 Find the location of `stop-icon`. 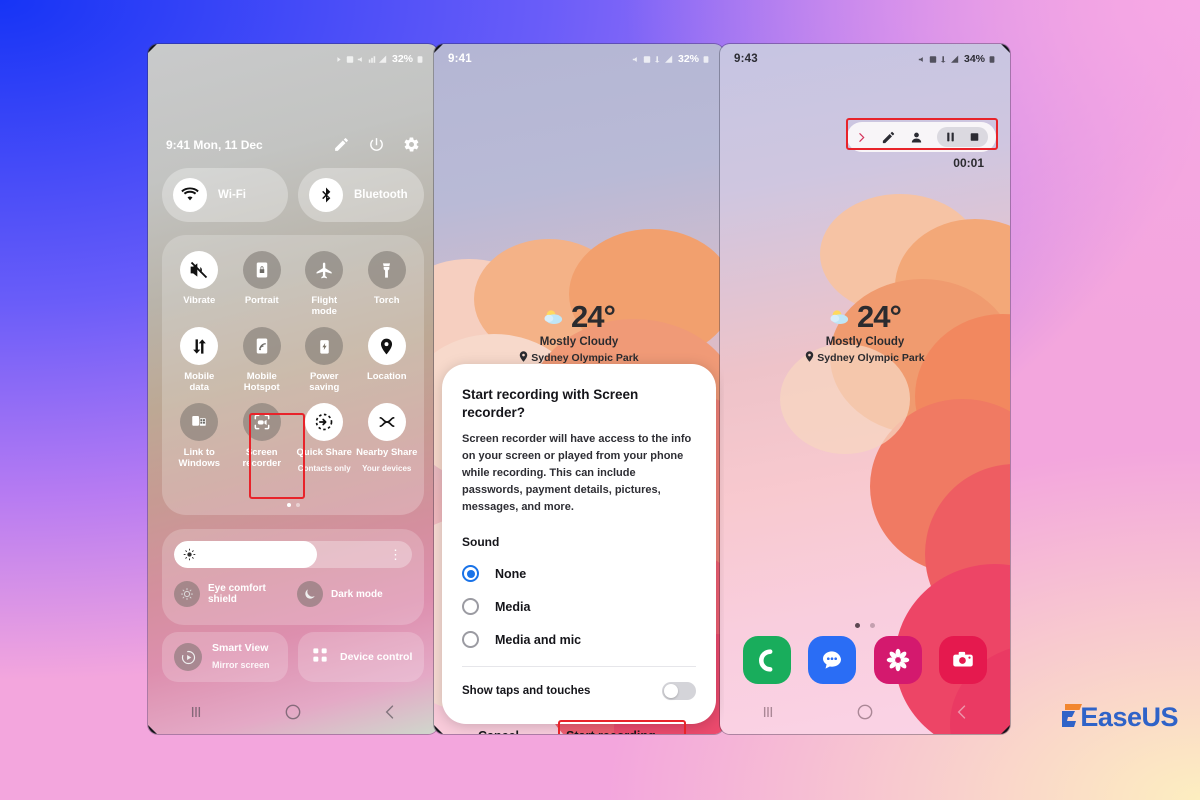

stop-icon is located at coordinates (974, 137).